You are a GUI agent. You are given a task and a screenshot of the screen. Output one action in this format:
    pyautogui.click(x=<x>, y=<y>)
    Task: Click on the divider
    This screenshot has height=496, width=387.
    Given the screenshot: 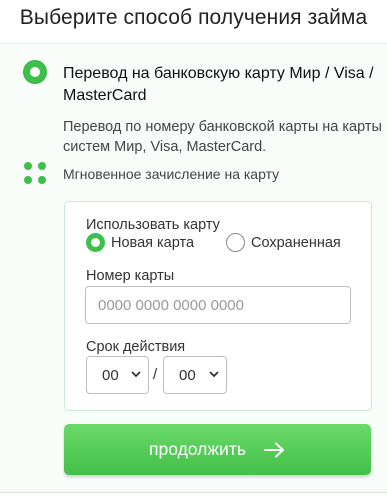 What is the action you would take?
    pyautogui.click(x=193, y=492)
    